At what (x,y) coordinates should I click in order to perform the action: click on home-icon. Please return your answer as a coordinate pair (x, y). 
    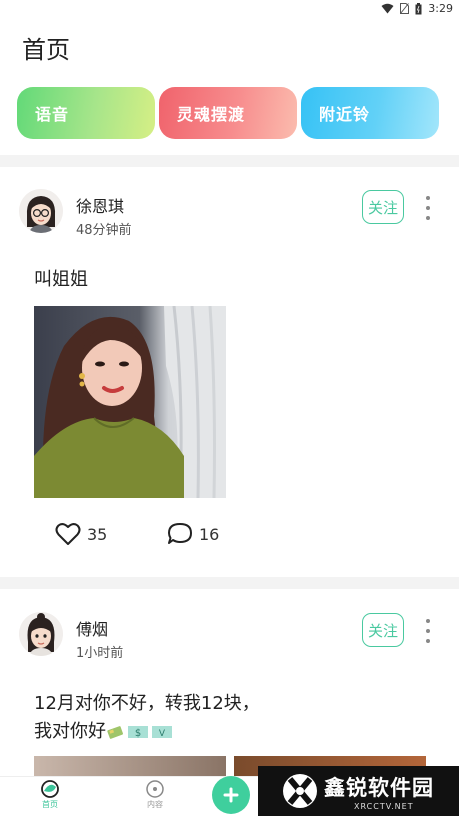
    Looking at the image, I should click on (50, 789).